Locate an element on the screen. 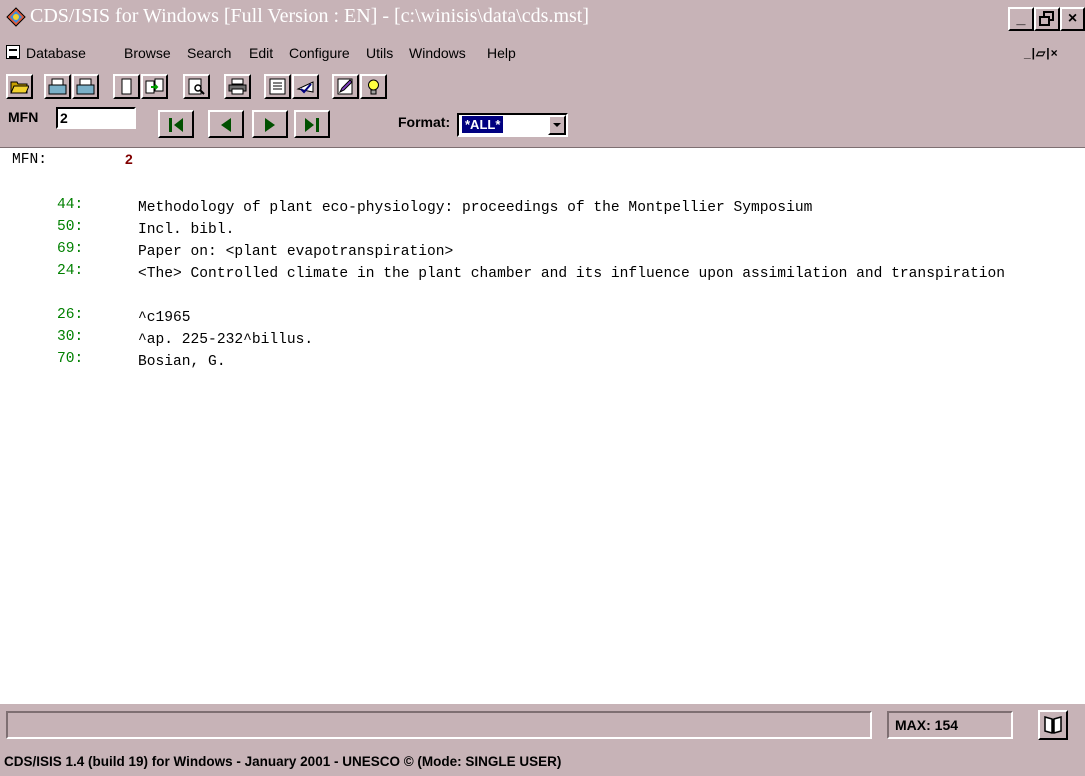  field-tag: 69: is located at coordinates (70, 249).